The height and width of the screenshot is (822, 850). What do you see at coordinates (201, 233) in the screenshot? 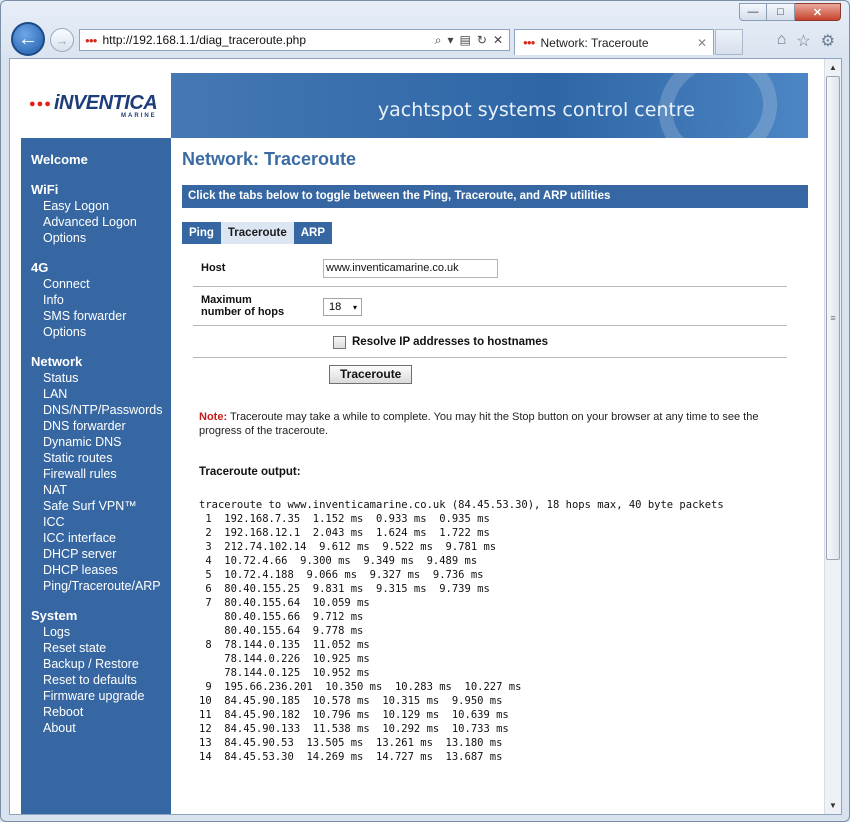
I see `tab-ping: Ping` at bounding box center [201, 233].